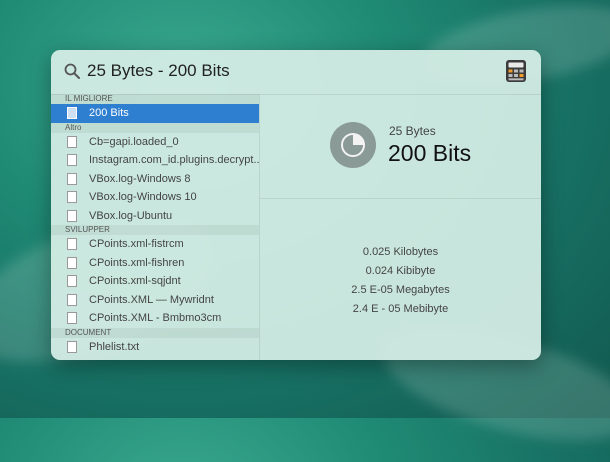  Describe the element at coordinates (109, 113) in the screenshot. I see `result-item-label: 200 Bits` at that location.